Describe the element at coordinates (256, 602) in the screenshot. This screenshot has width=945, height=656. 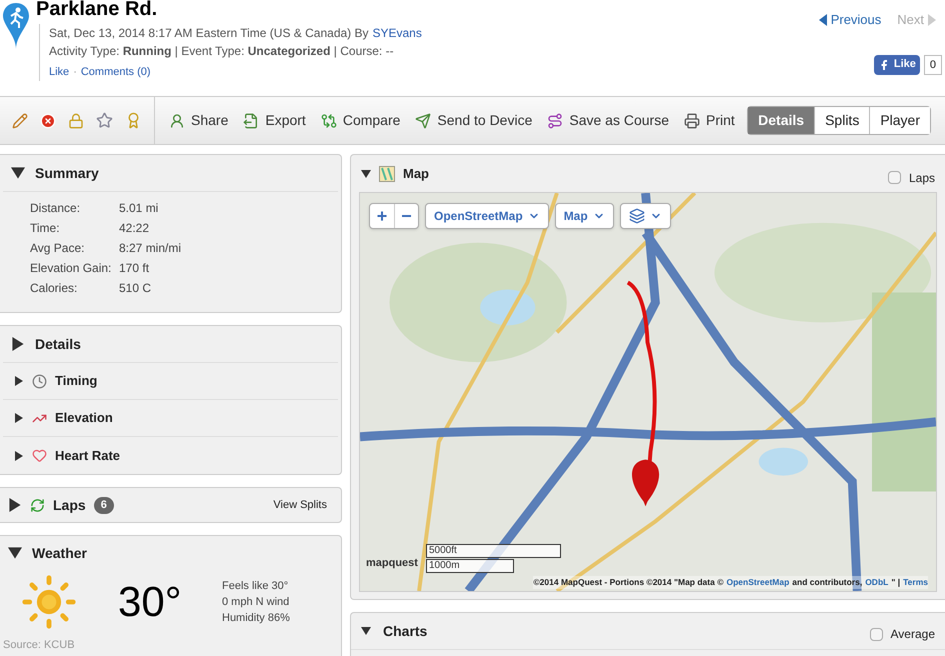
I see `weather-detail: 0 mph N wind` at that location.